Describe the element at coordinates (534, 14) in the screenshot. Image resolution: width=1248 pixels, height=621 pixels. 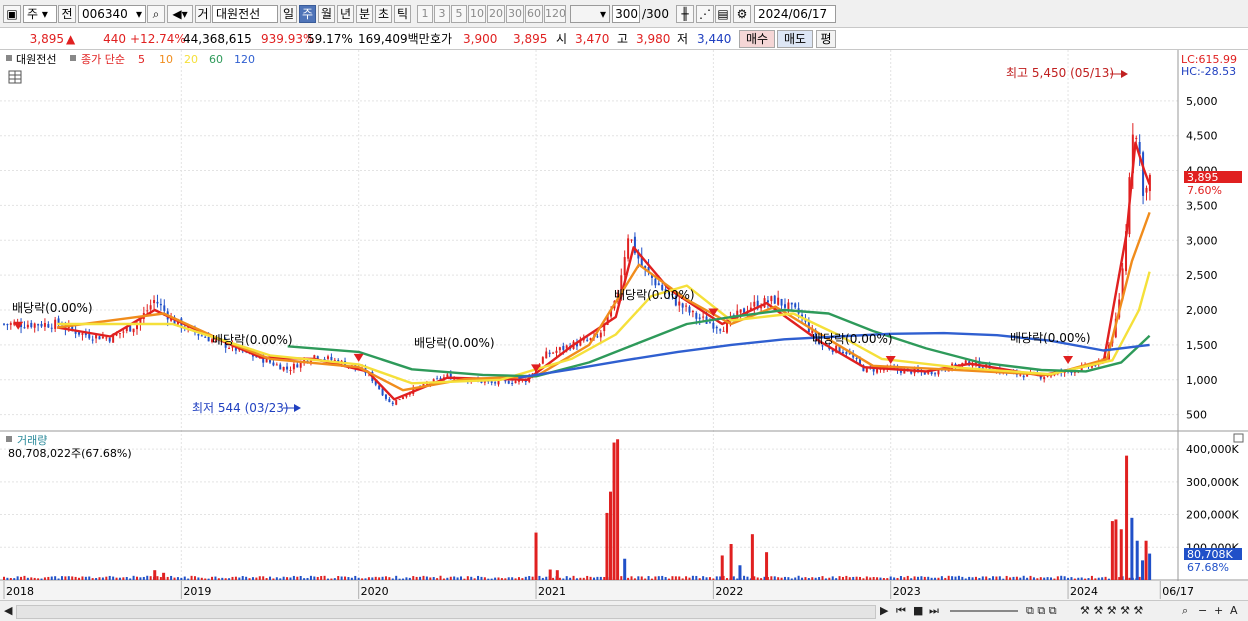
I see `interval-button-6: 60` at that location.